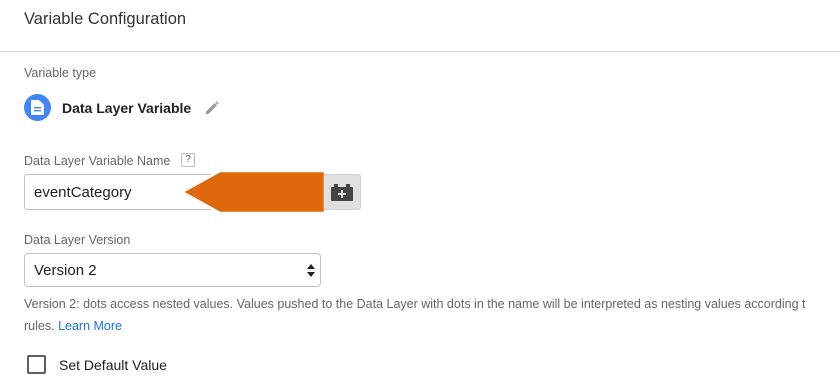  Describe the element at coordinates (432, 326) in the screenshot. I see `help-text-line-2: rules. Learn More` at that location.